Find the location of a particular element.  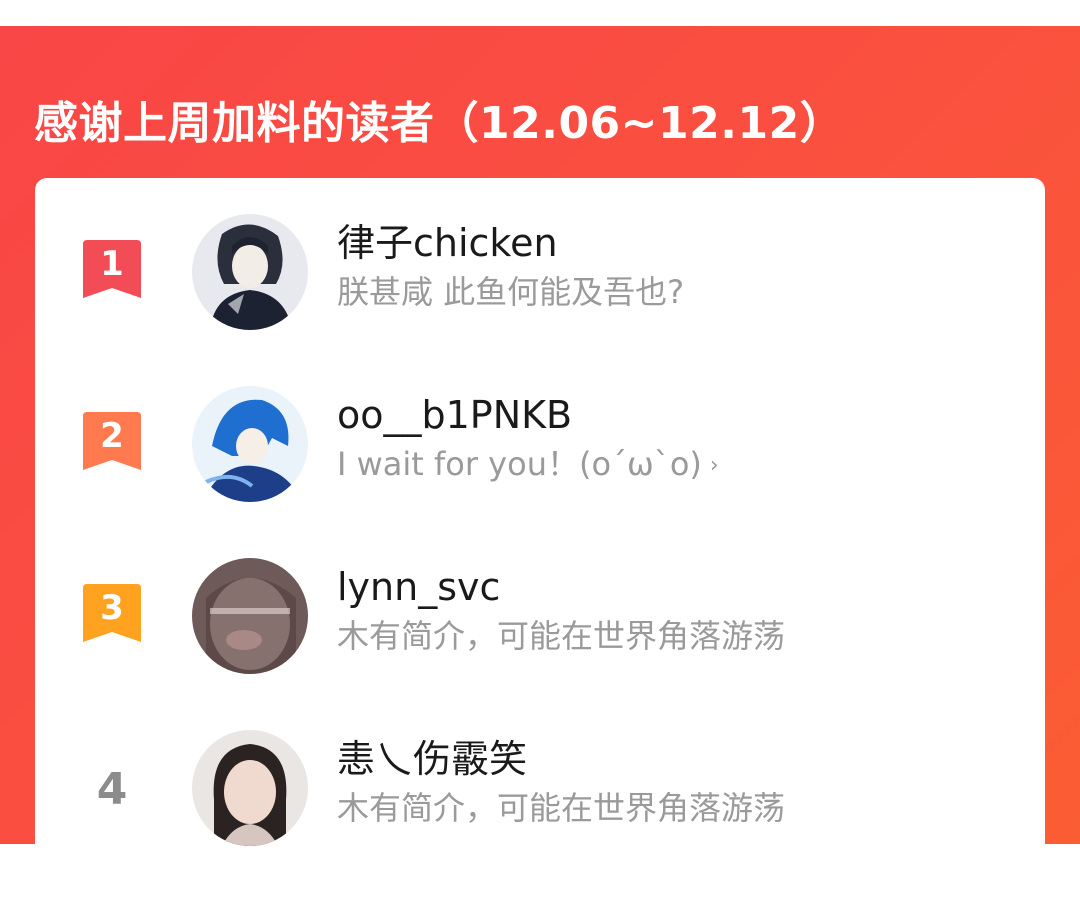

rank-number: 2 is located at coordinates (112, 436).